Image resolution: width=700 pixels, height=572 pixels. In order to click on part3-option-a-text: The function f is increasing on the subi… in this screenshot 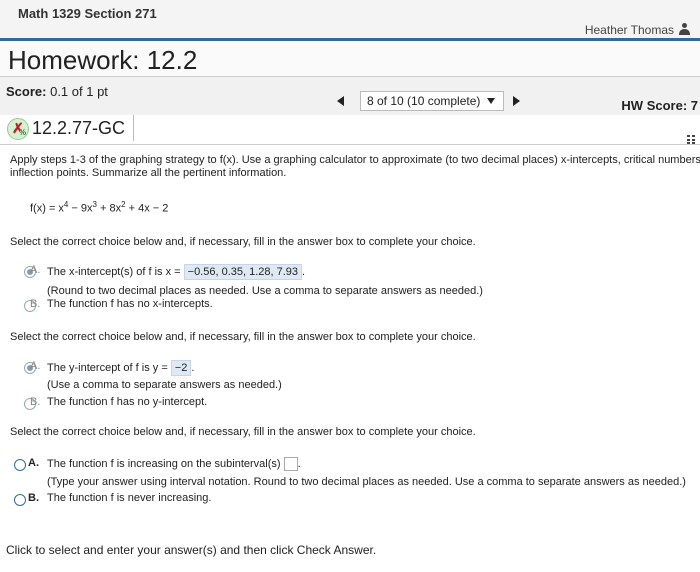, I will do `click(164, 463)`.